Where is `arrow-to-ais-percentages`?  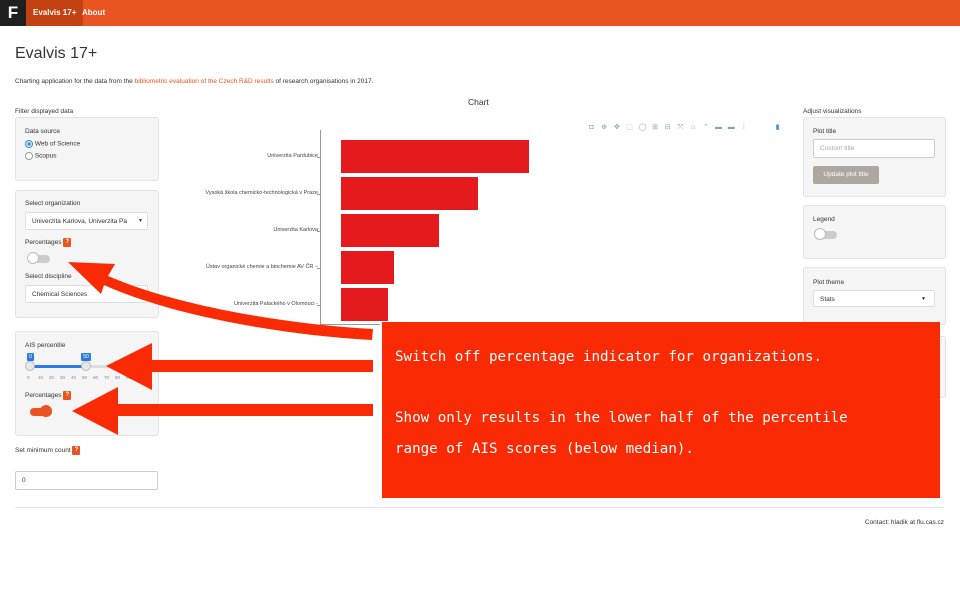
arrow-to-ais-percentages is located at coordinates (222, 411).